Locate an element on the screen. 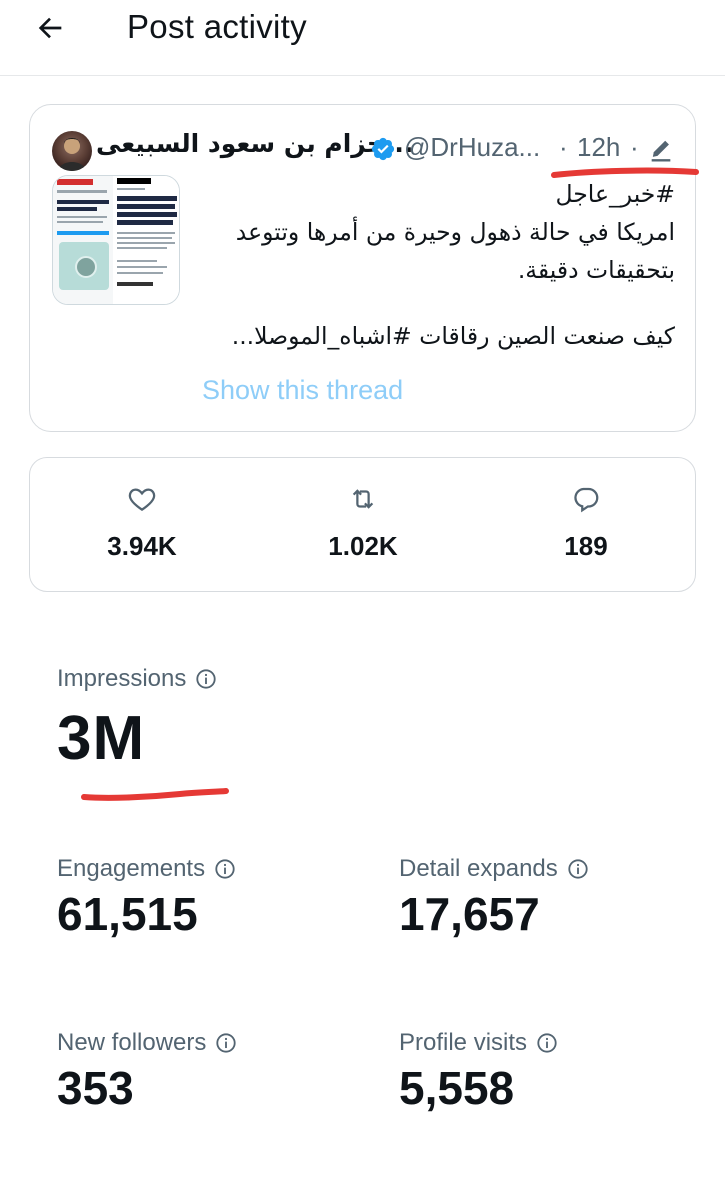  retweets-count: 1.02K is located at coordinates (363, 523).